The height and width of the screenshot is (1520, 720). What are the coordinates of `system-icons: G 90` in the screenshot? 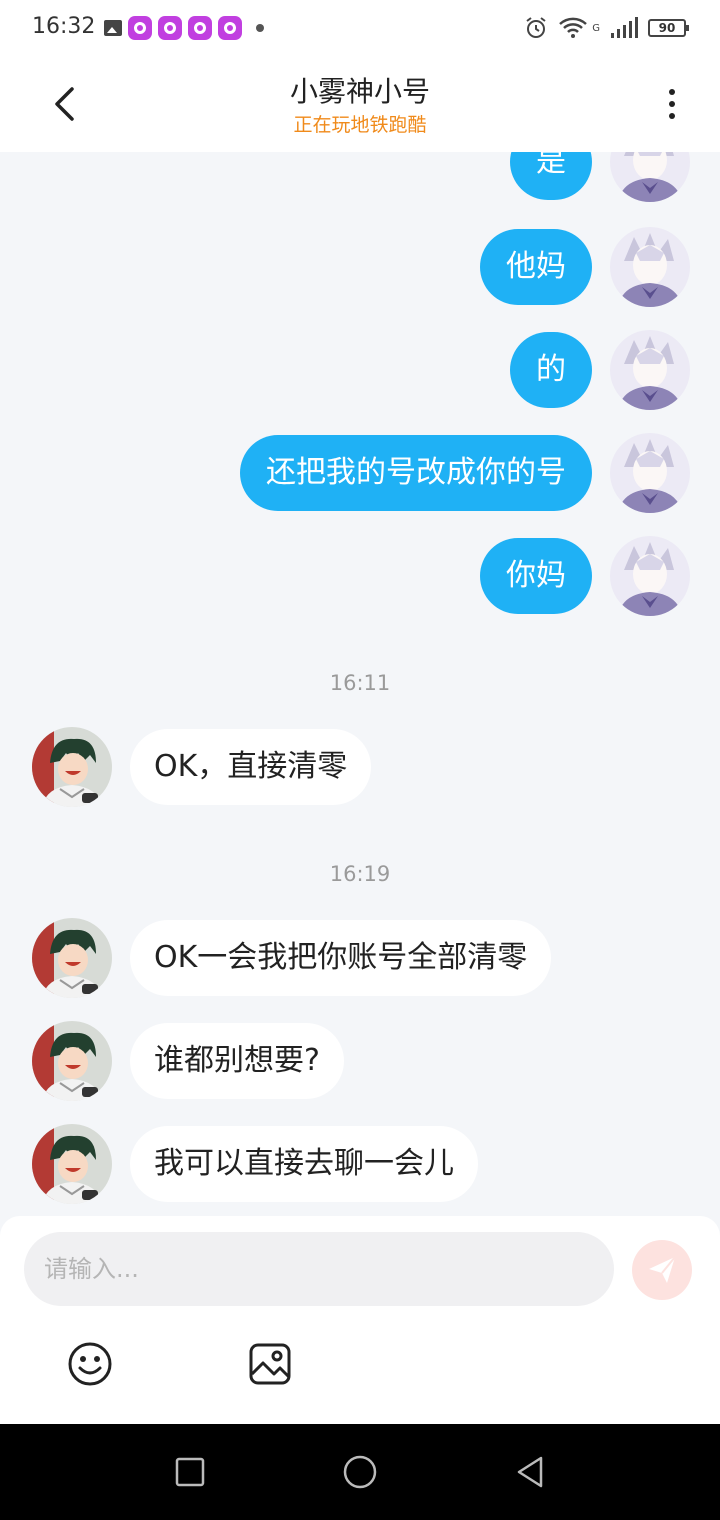 It's located at (606, 28).